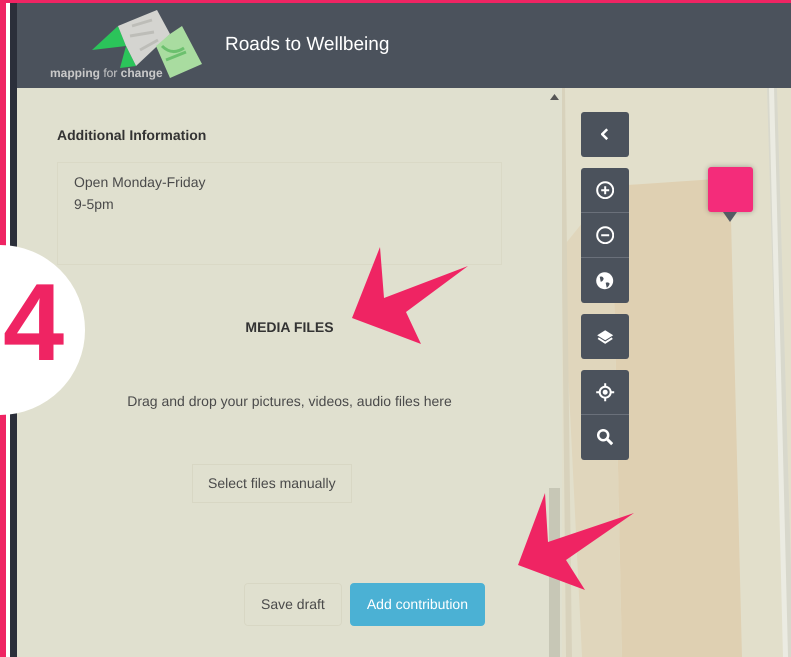 The height and width of the screenshot is (657, 791). Describe the element at coordinates (272, 483) in the screenshot. I see `select-files-button: Select files manually` at that location.